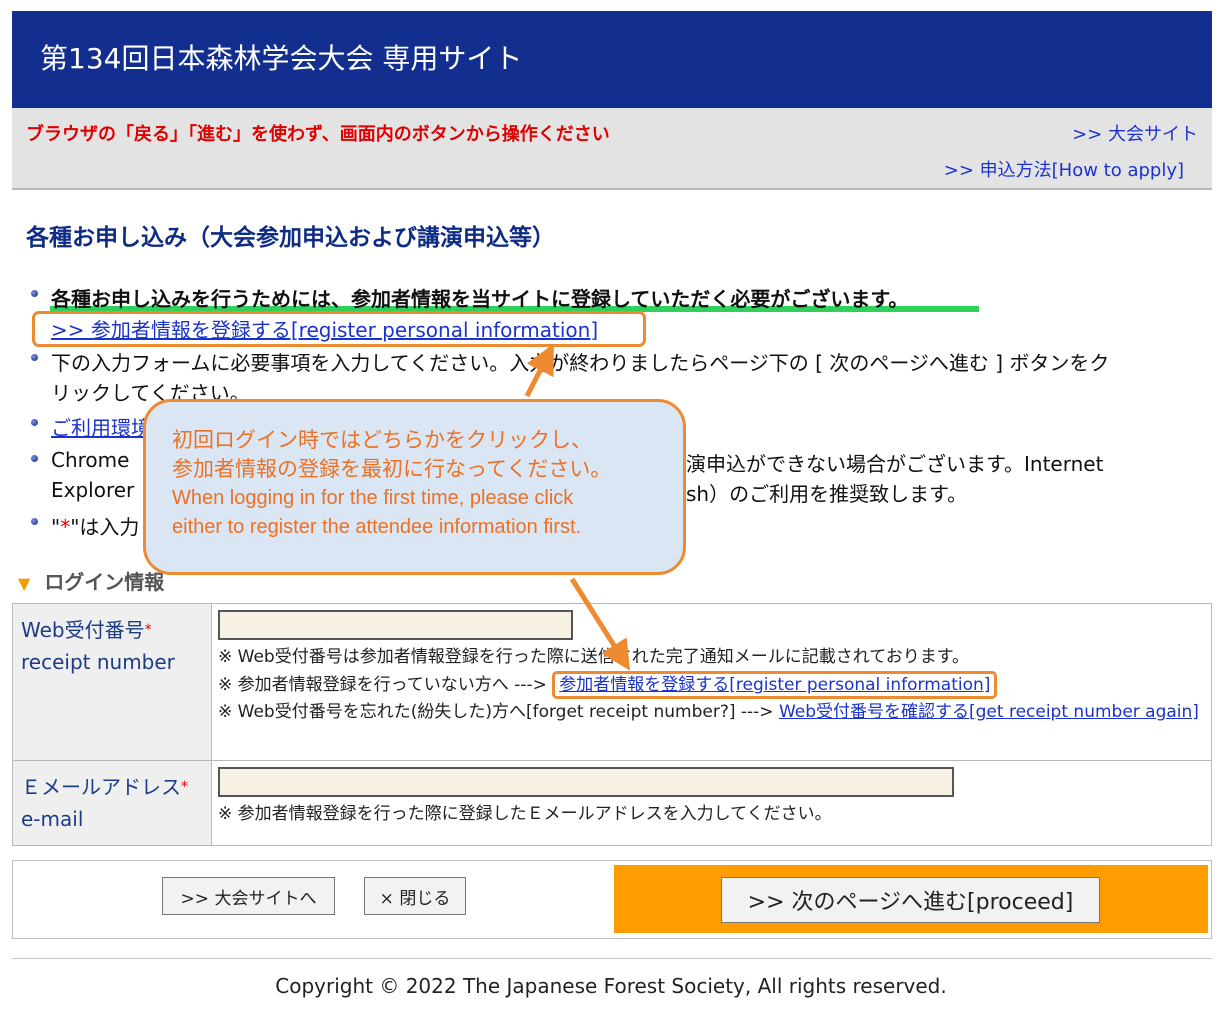 The image size is (1222, 1009). I want to click on proceed-button: >> 次のページへ進む[proceed], so click(910, 900).